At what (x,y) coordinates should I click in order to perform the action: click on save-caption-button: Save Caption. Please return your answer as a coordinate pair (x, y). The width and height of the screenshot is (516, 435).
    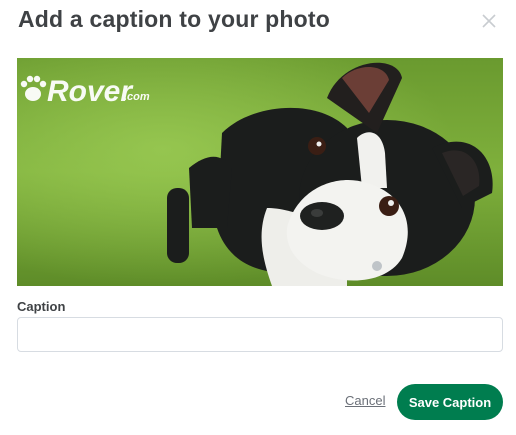
    Looking at the image, I should click on (450, 402).